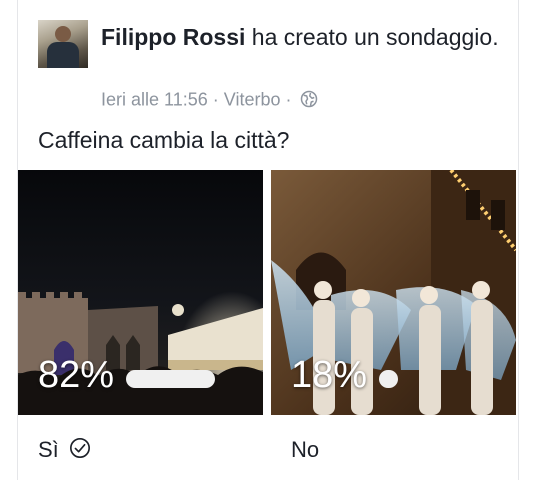 This screenshot has width=535, height=480. I want to click on poll-option-percent: 18%, so click(329, 375).